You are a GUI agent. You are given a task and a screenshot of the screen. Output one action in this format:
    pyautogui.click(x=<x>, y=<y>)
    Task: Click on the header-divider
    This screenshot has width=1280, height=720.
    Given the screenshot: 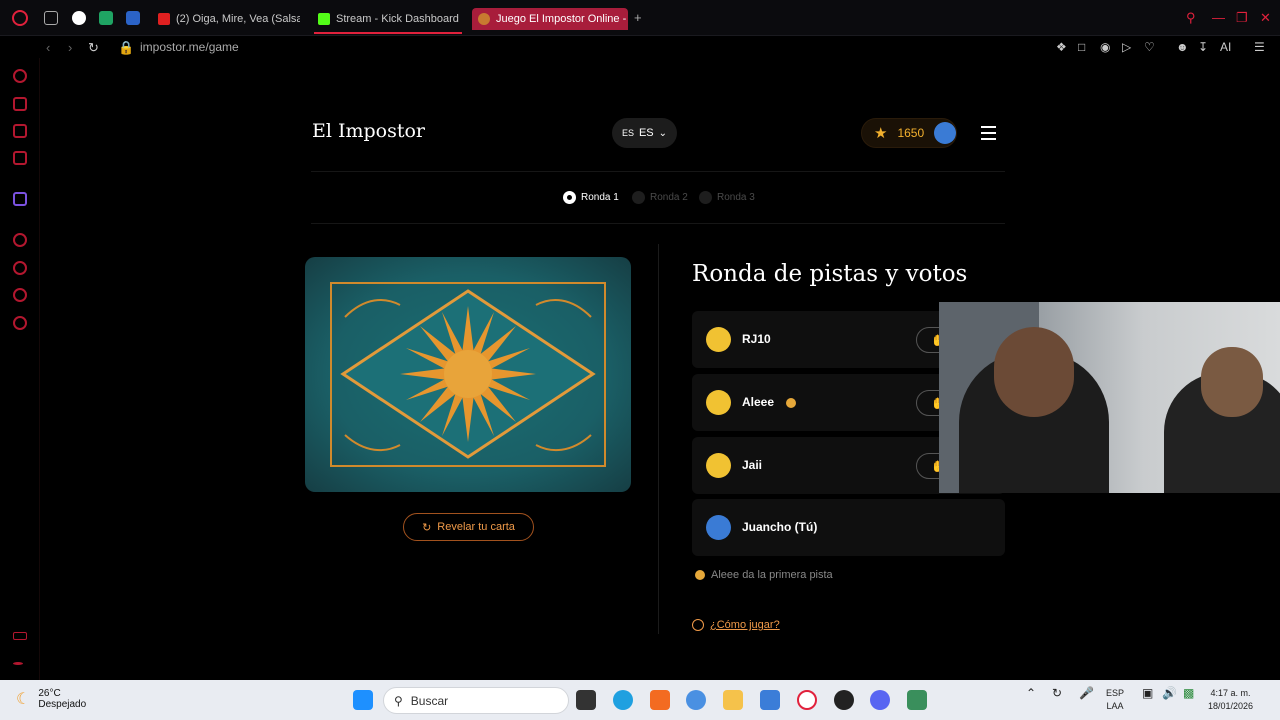 What is the action you would take?
    pyautogui.click(x=658, y=171)
    